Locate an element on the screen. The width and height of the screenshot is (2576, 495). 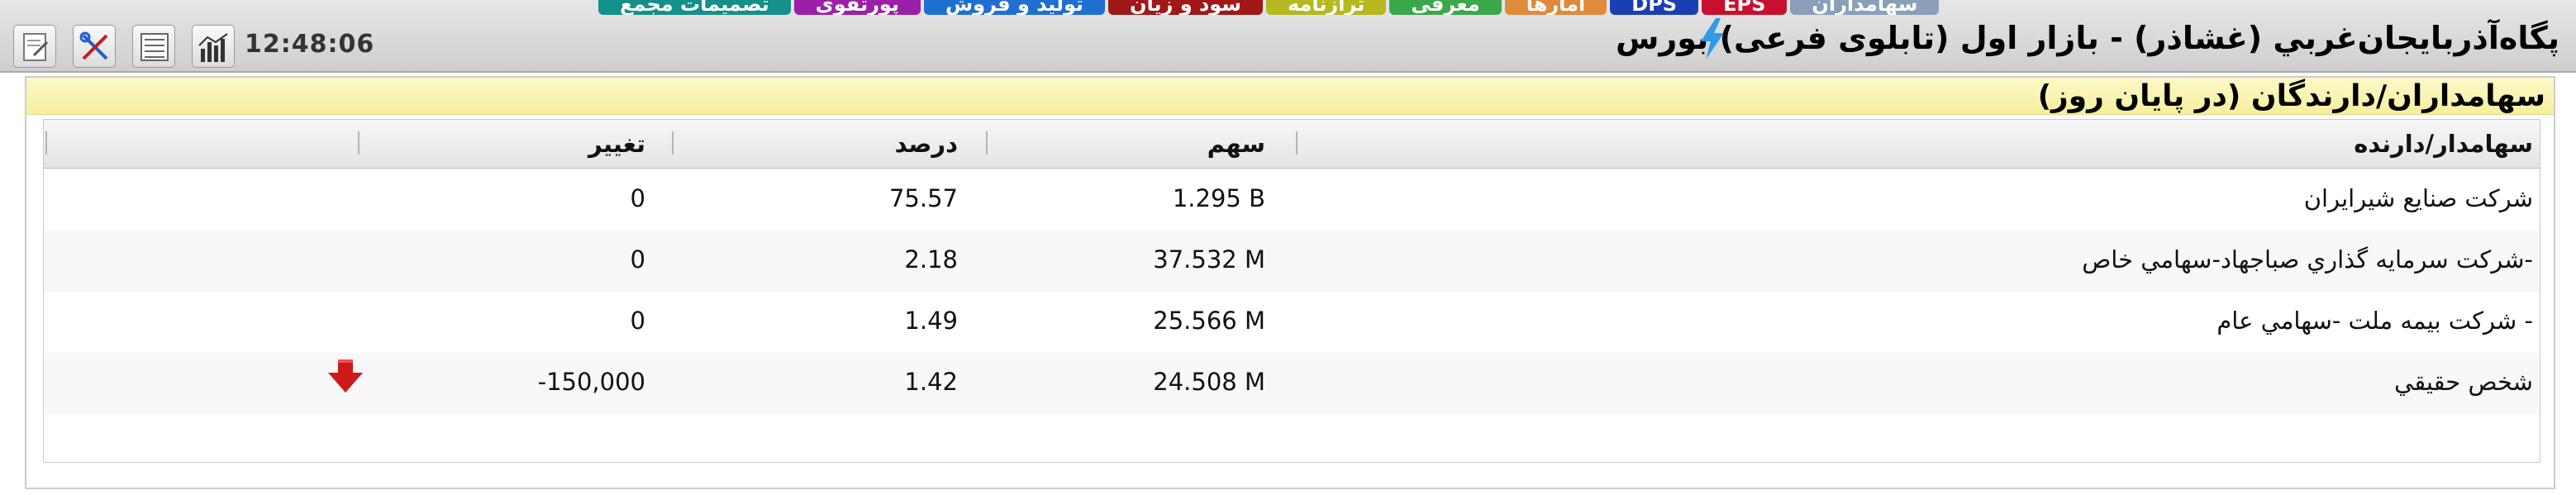
cell-change: -150,000 is located at coordinates (591, 382).